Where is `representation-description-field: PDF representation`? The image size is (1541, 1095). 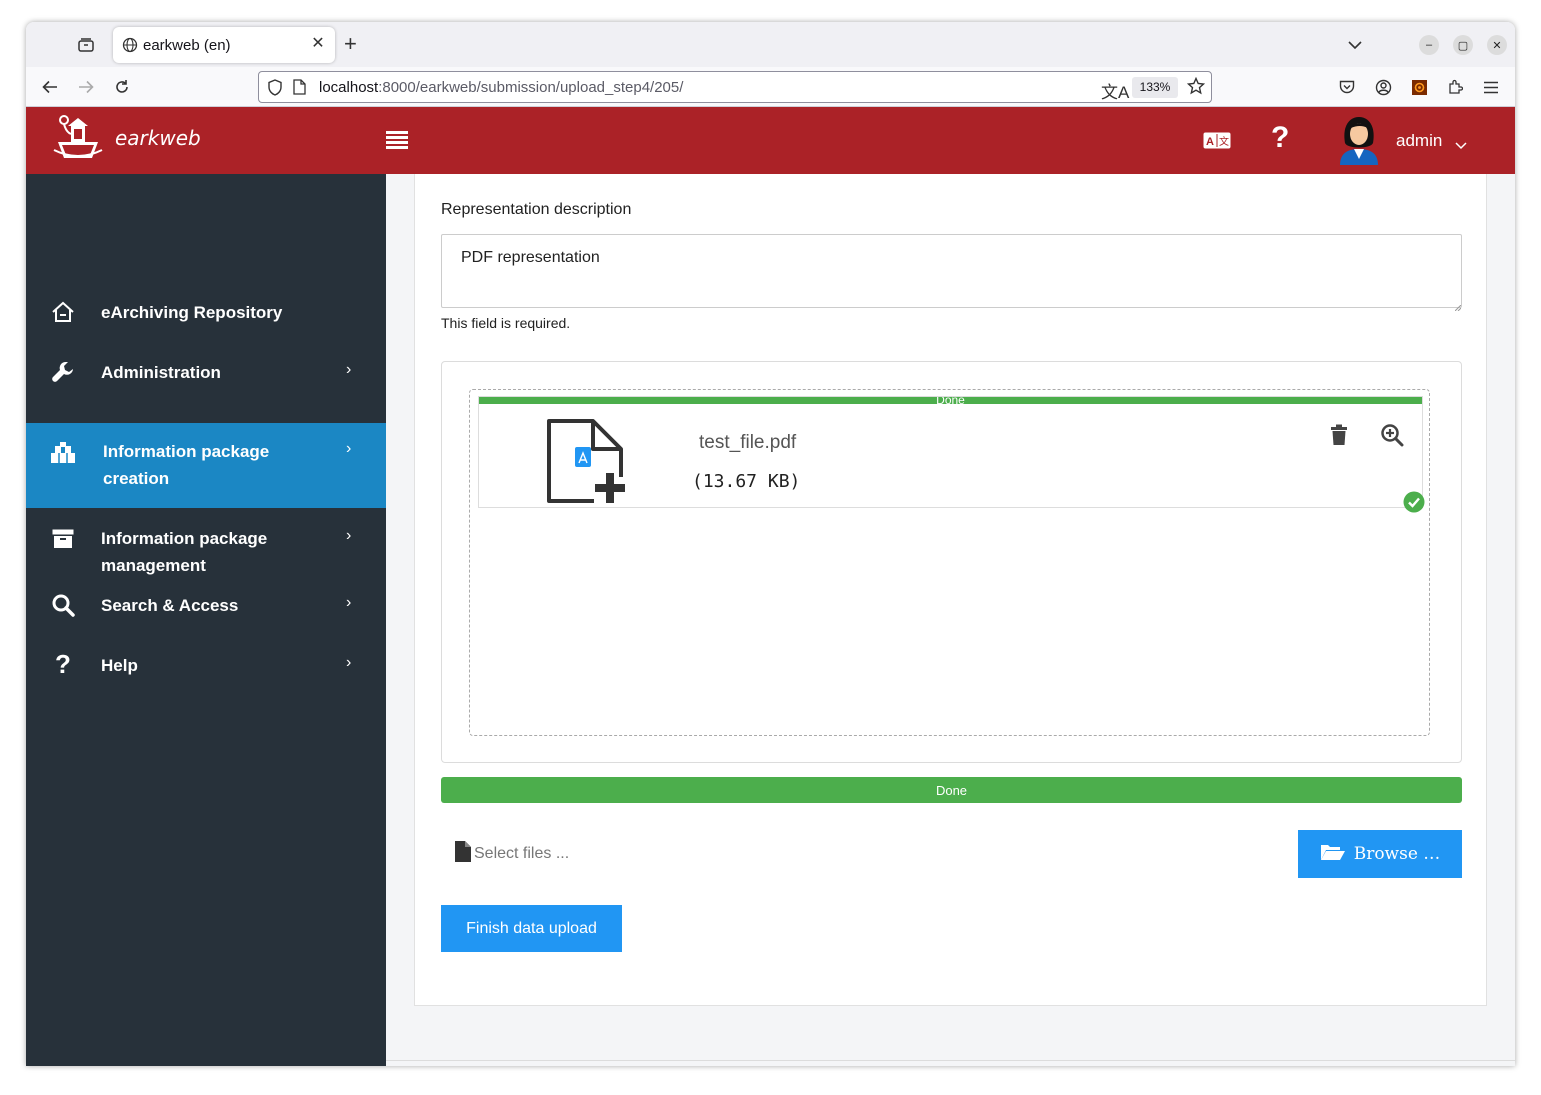
representation-description-field: PDF representation is located at coordinates (951, 271).